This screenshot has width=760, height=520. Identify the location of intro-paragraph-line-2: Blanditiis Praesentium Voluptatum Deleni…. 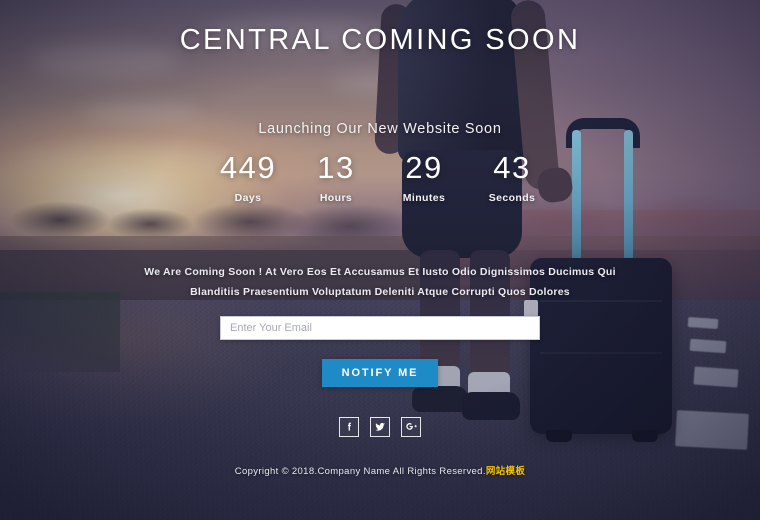
(380, 291).